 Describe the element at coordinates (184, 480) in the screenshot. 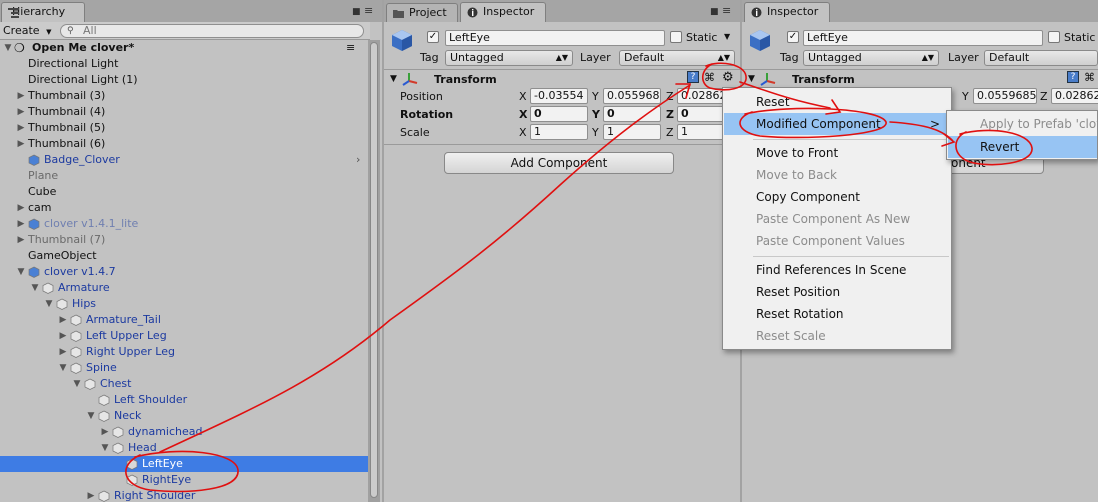

I see `hierarchy-row: RightEye` at that location.